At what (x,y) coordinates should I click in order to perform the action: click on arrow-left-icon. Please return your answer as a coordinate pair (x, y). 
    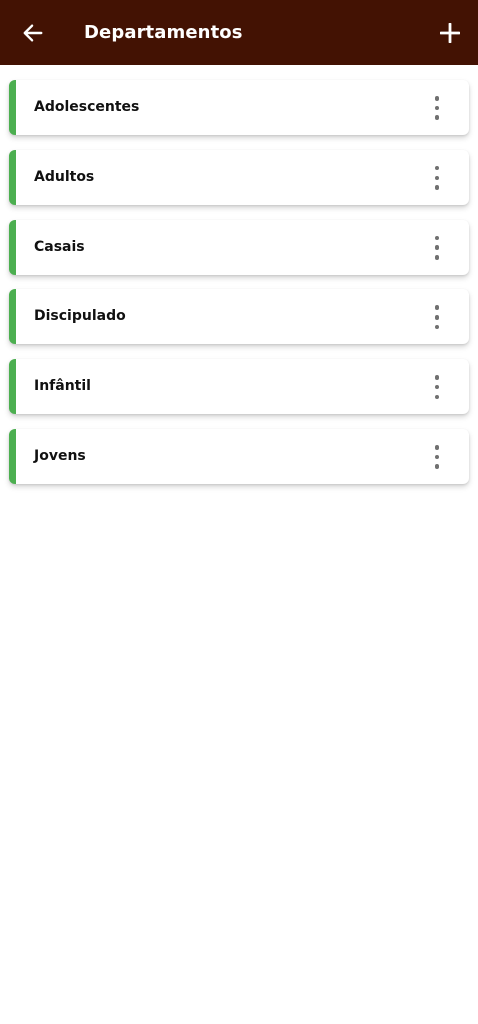
    Looking at the image, I should click on (33, 33).